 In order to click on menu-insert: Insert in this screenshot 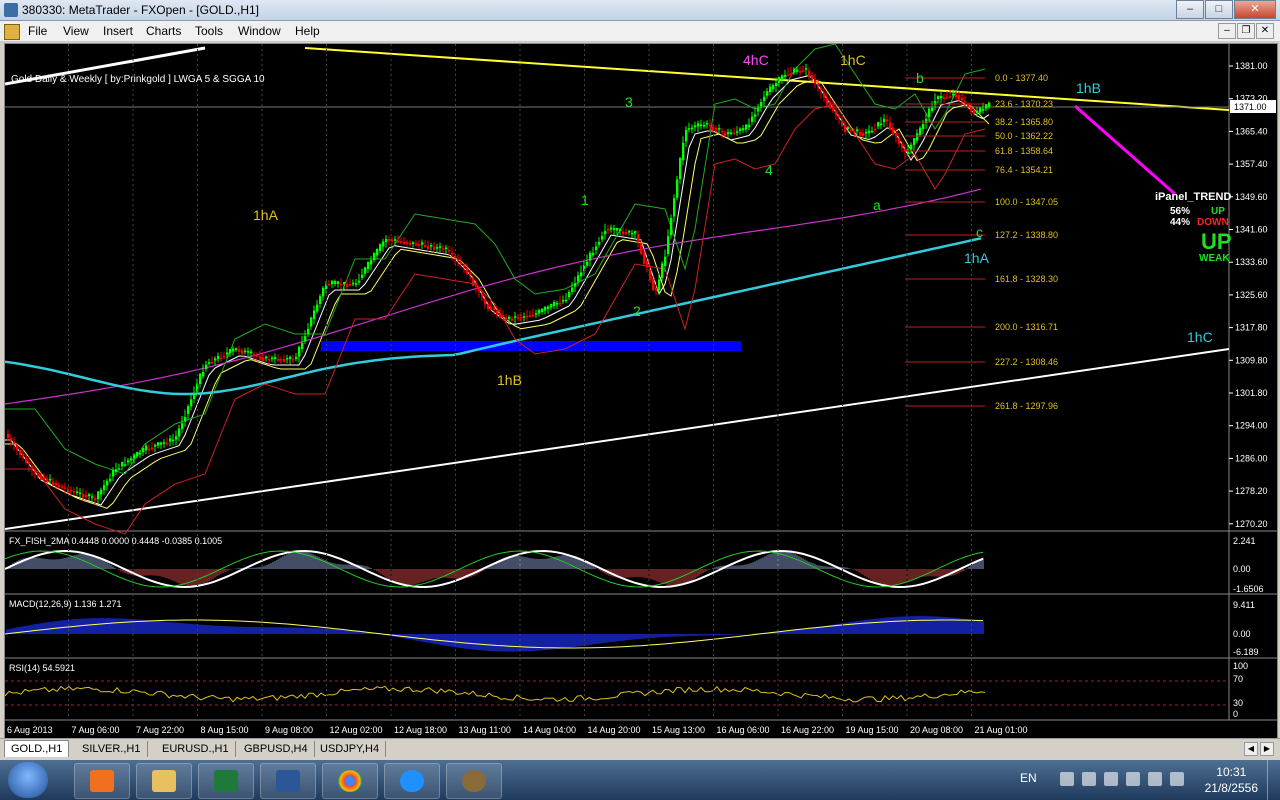, I will do `click(118, 31)`.